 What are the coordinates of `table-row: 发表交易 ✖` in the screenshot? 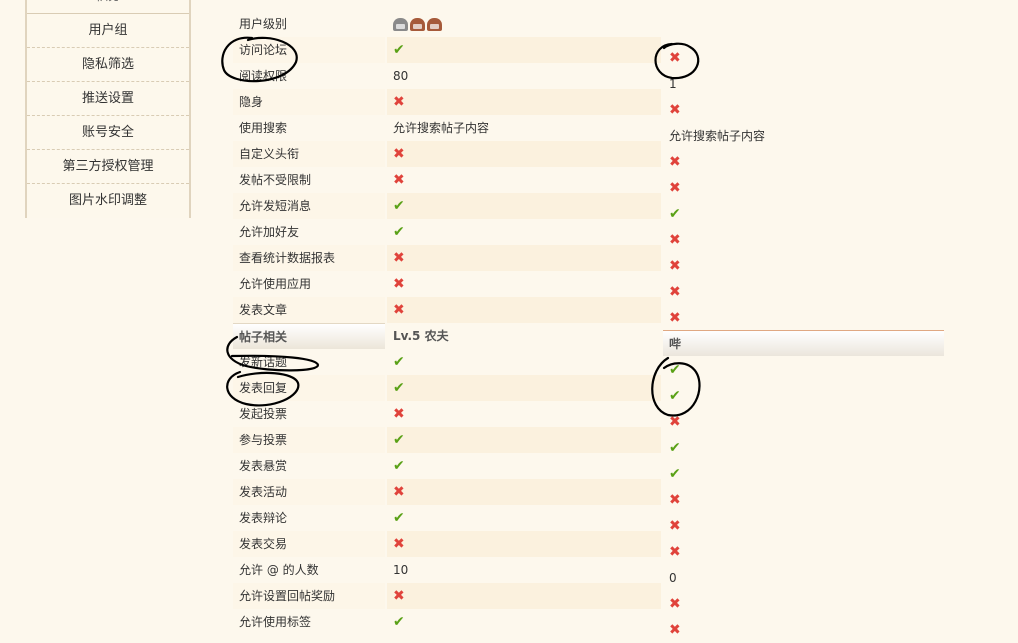 It's located at (588, 544).